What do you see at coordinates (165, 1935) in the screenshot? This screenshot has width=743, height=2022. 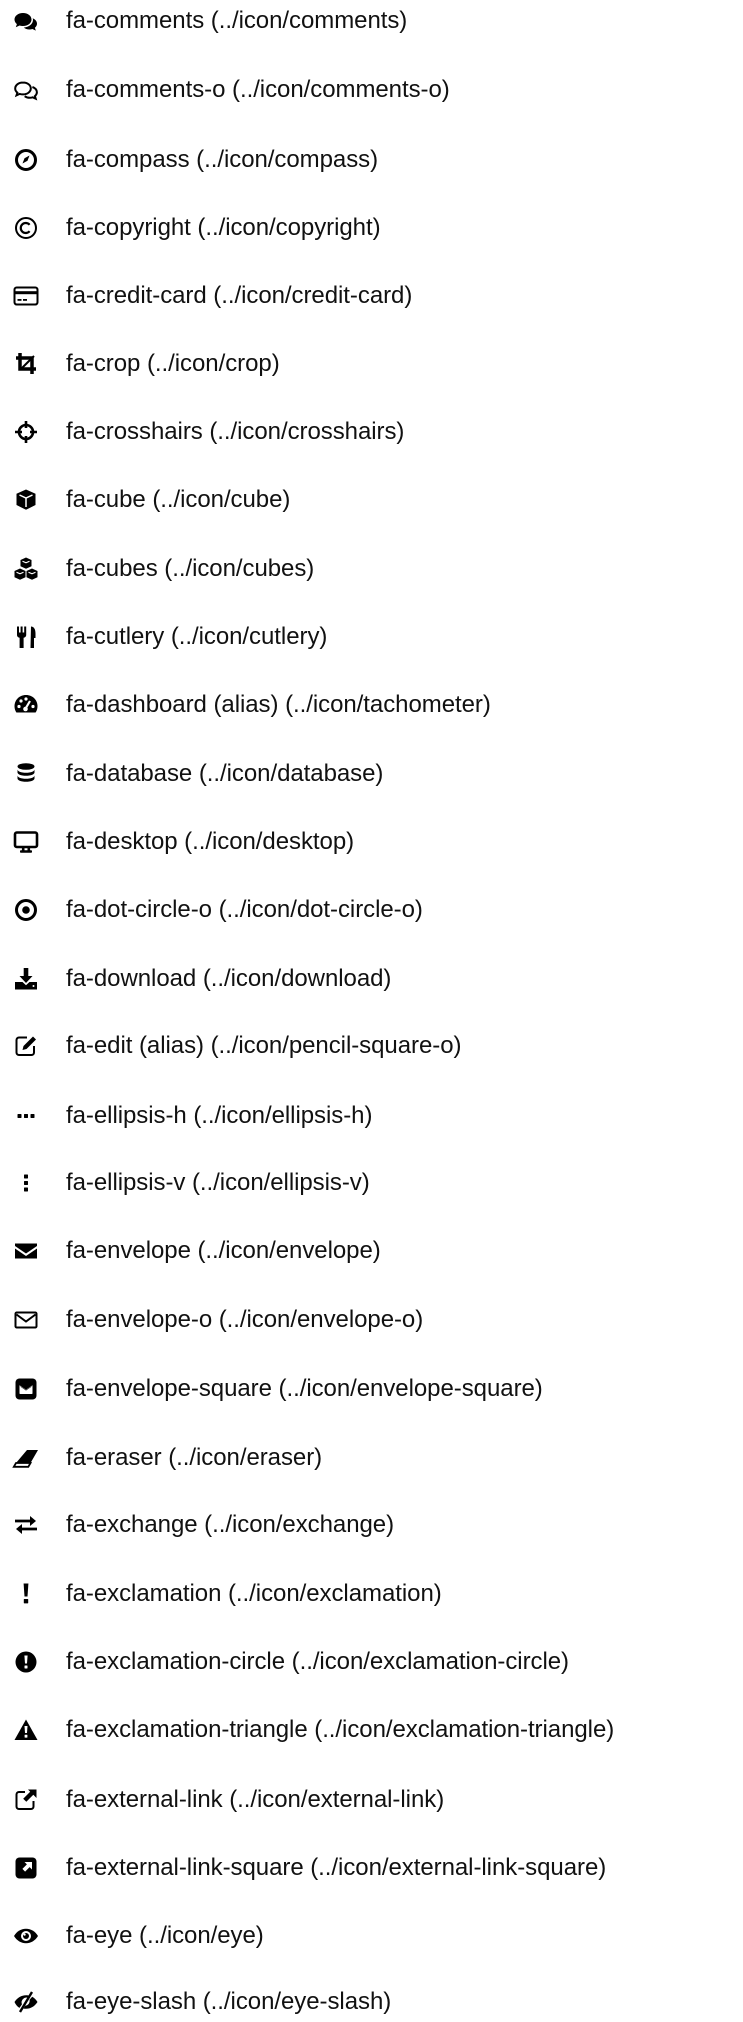 I see `list-item-label: fa-eye (../icon/eye)` at bounding box center [165, 1935].